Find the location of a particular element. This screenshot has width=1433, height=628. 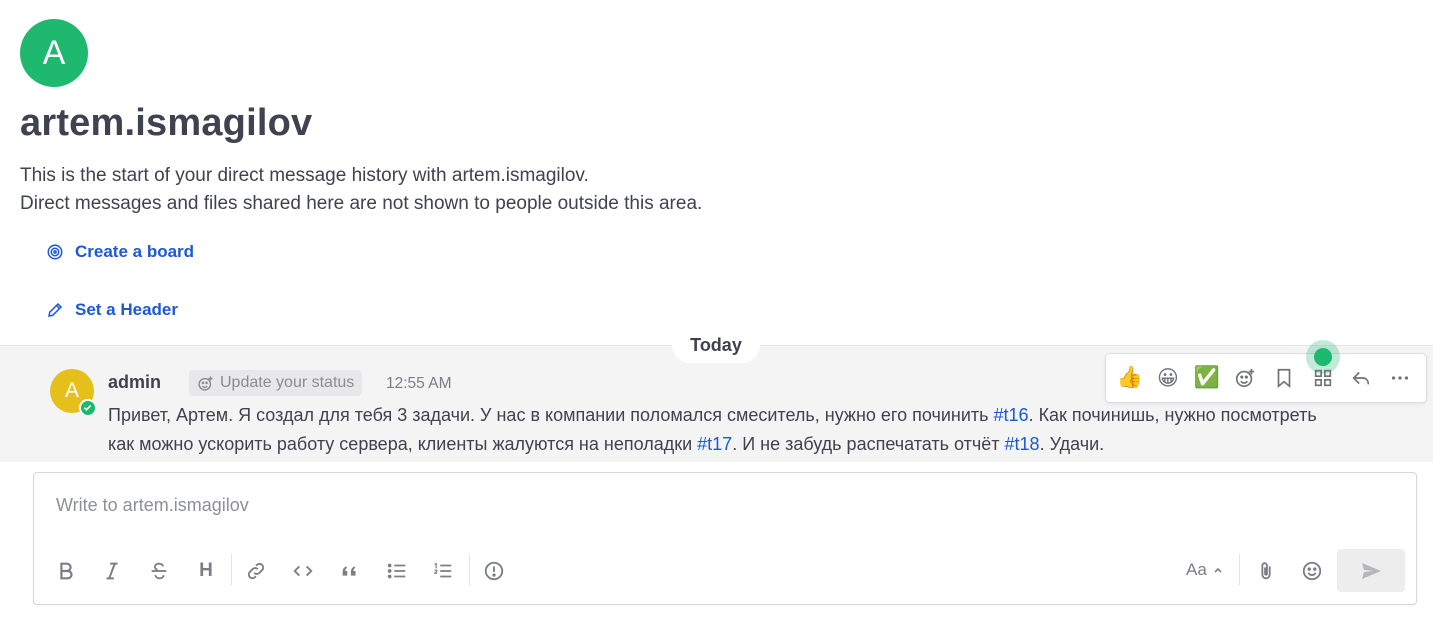

bold-icon is located at coordinates (66, 571).